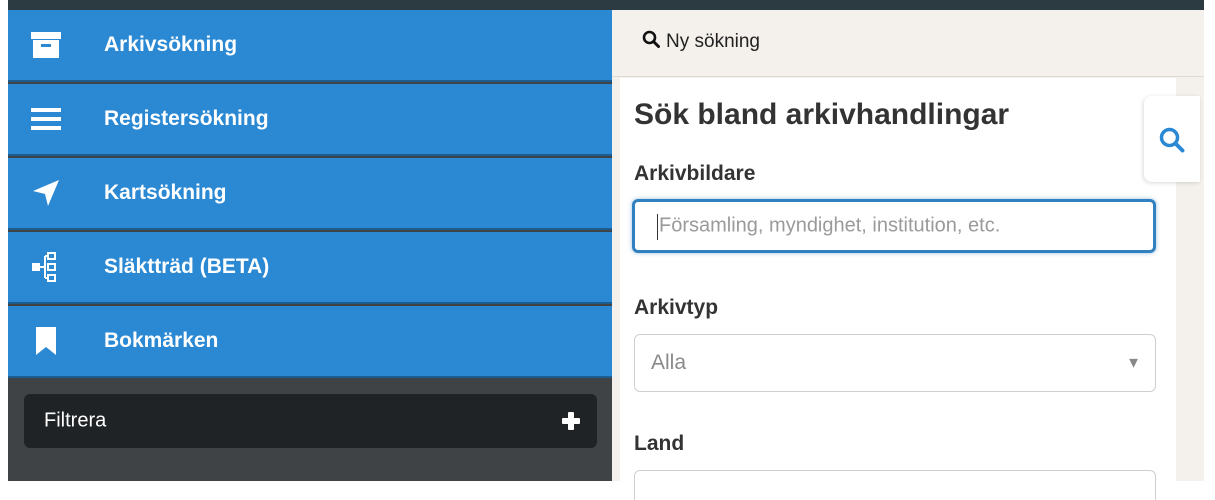 This screenshot has width=1215, height=500. I want to click on search-toolbar: Ny sökning, so click(908, 43).